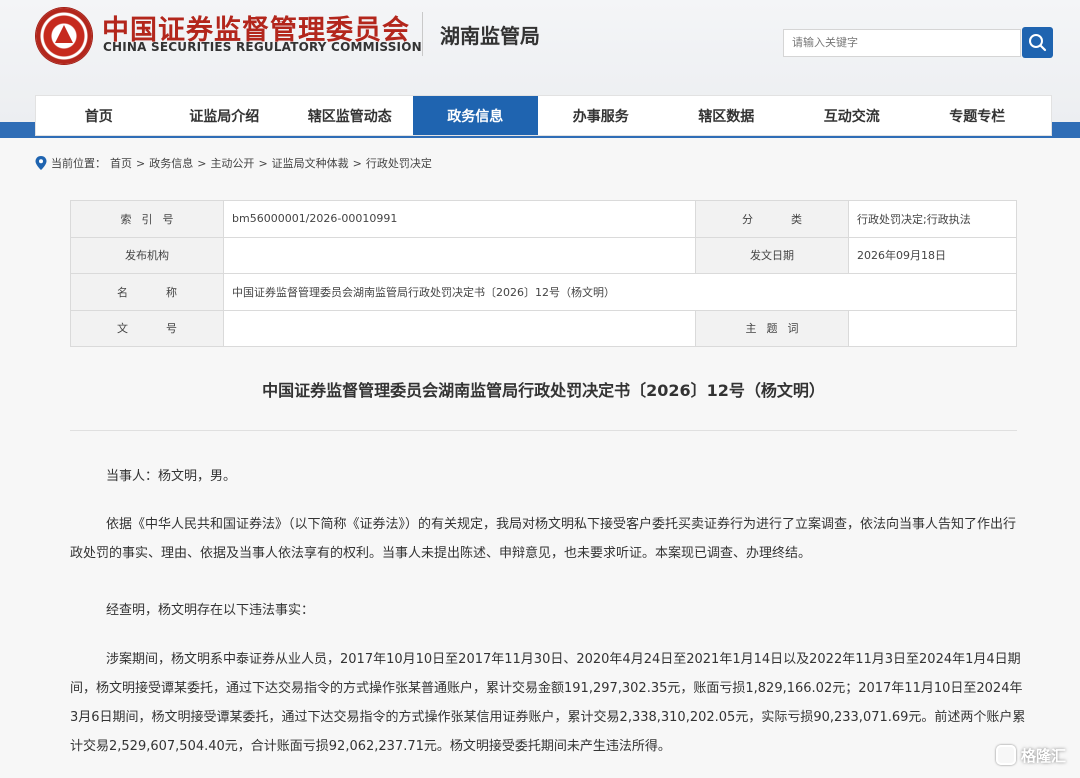 This screenshot has height=778, width=1080. I want to click on search-icon, so click(1038, 43).